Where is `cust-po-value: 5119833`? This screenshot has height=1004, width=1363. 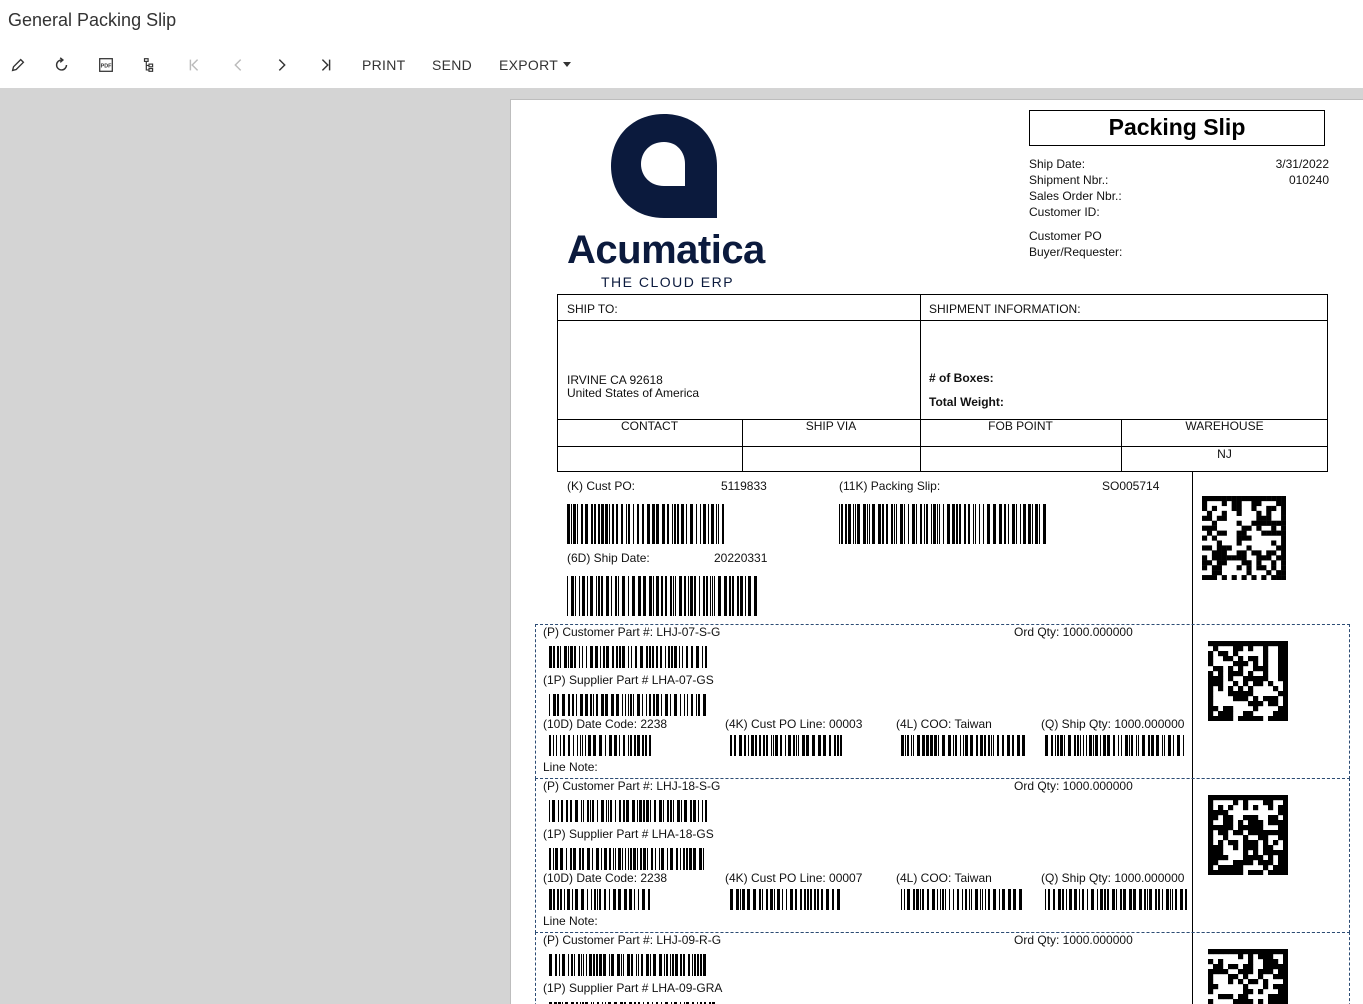
cust-po-value: 5119833 is located at coordinates (744, 486).